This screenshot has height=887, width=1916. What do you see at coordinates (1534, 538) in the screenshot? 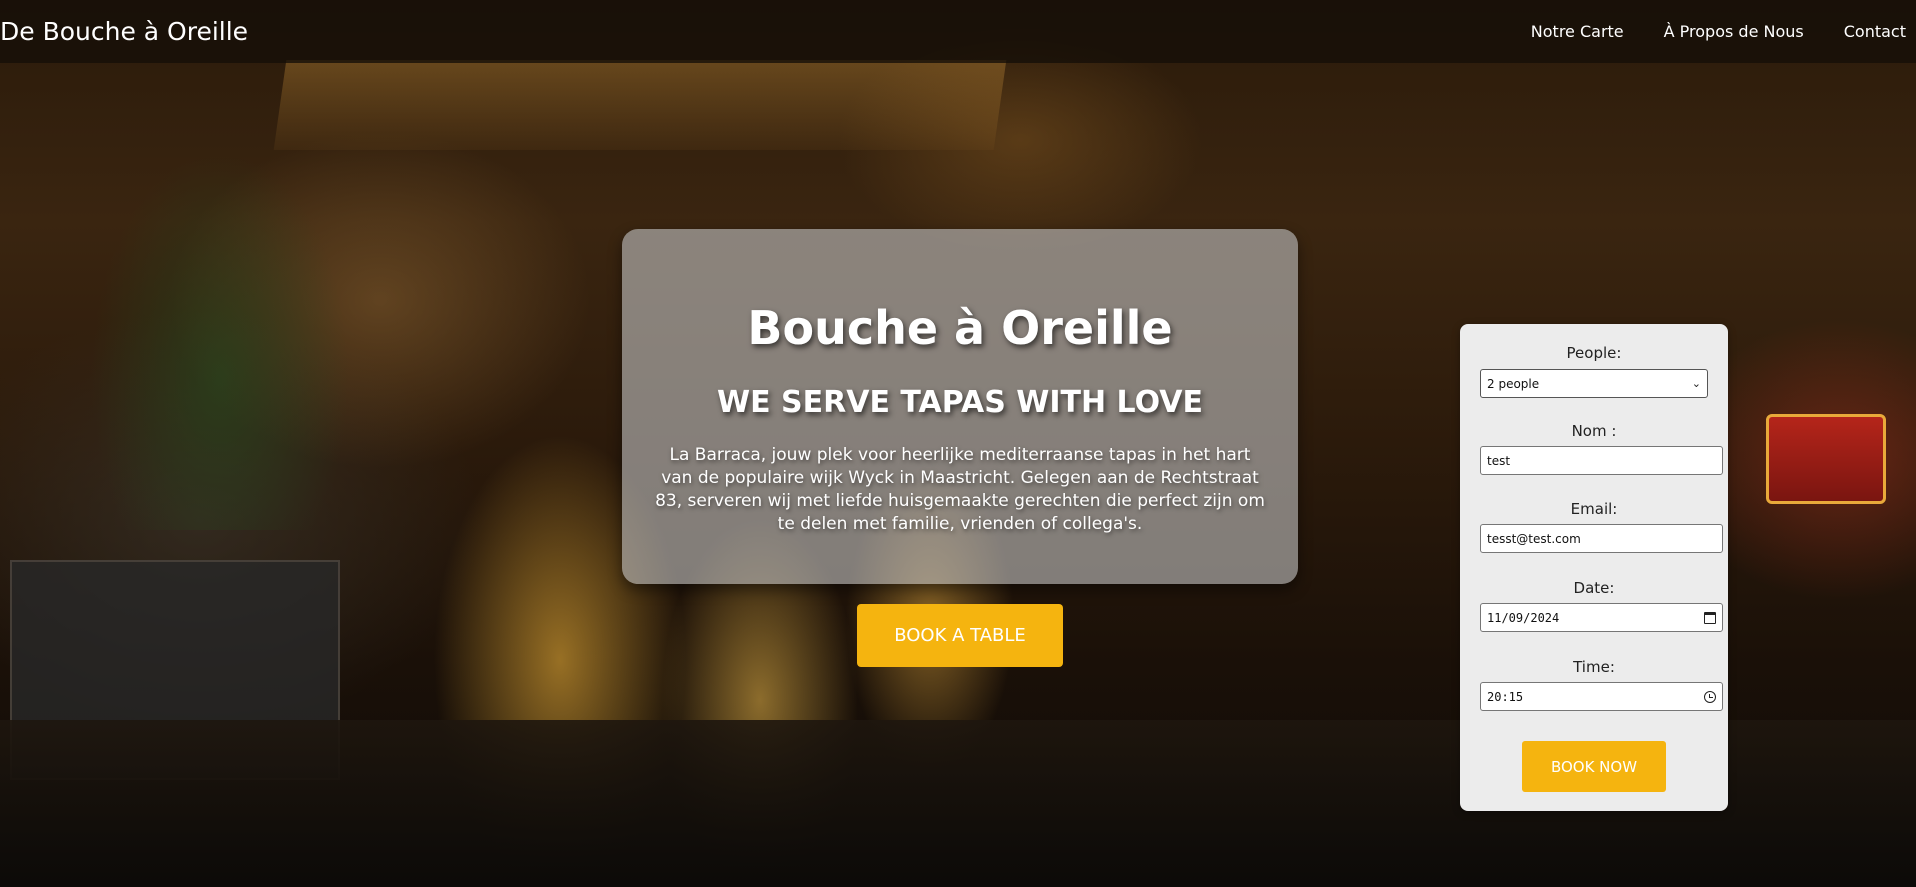
I see `email-input-value: tesst@test.com` at bounding box center [1534, 538].